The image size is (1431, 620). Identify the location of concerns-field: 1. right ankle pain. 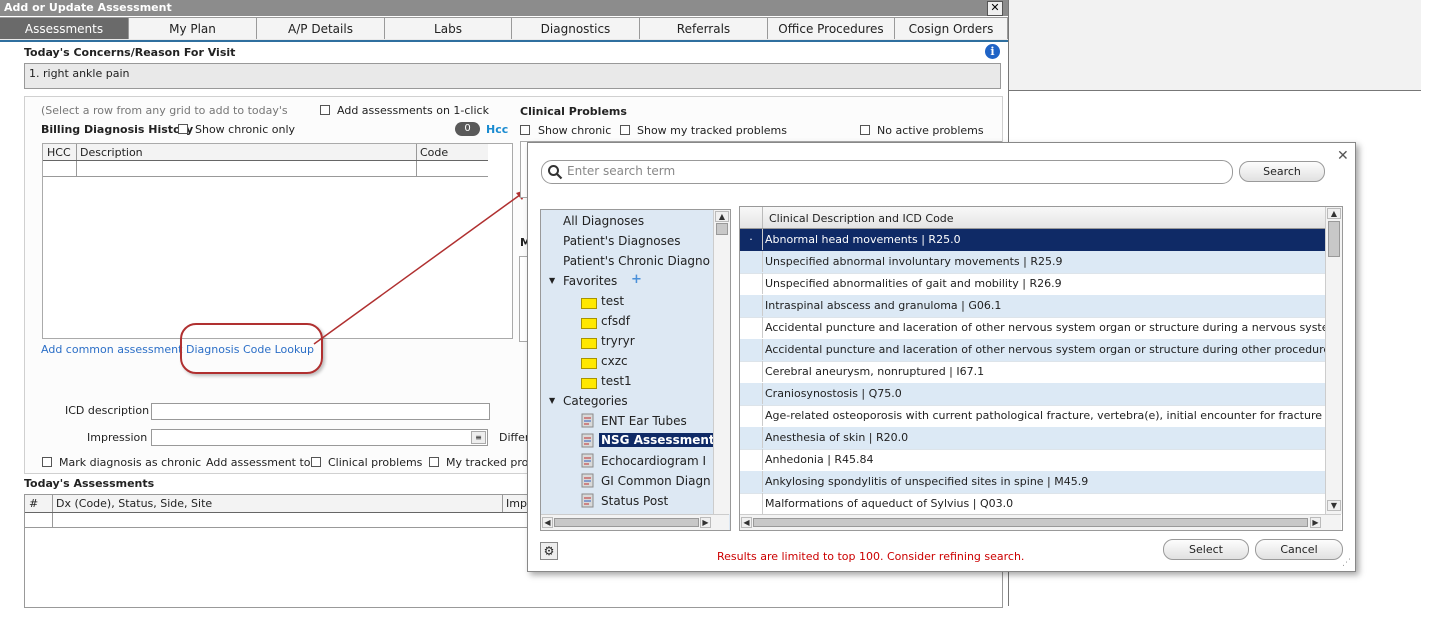
(512, 76).